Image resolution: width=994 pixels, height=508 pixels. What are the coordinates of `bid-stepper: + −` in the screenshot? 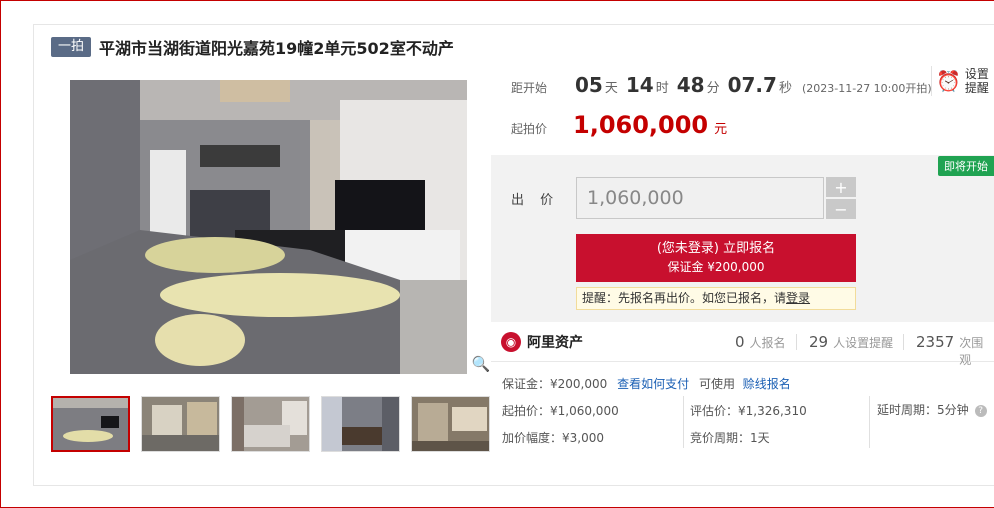 It's located at (841, 198).